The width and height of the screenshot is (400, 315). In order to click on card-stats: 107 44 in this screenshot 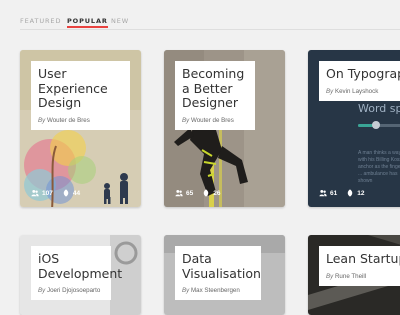, I will do `click(55, 193)`.